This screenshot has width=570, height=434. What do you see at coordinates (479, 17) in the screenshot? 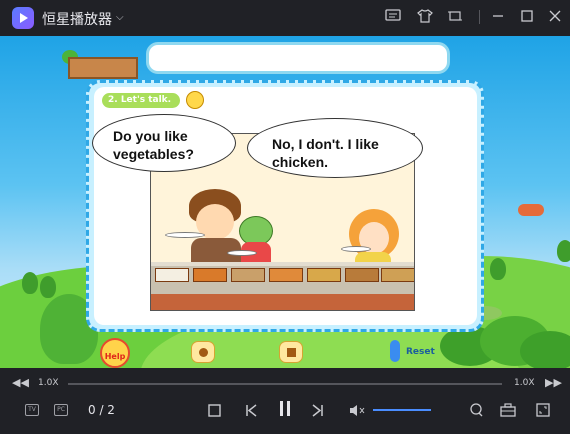
I see `titlebar-divider` at bounding box center [479, 17].